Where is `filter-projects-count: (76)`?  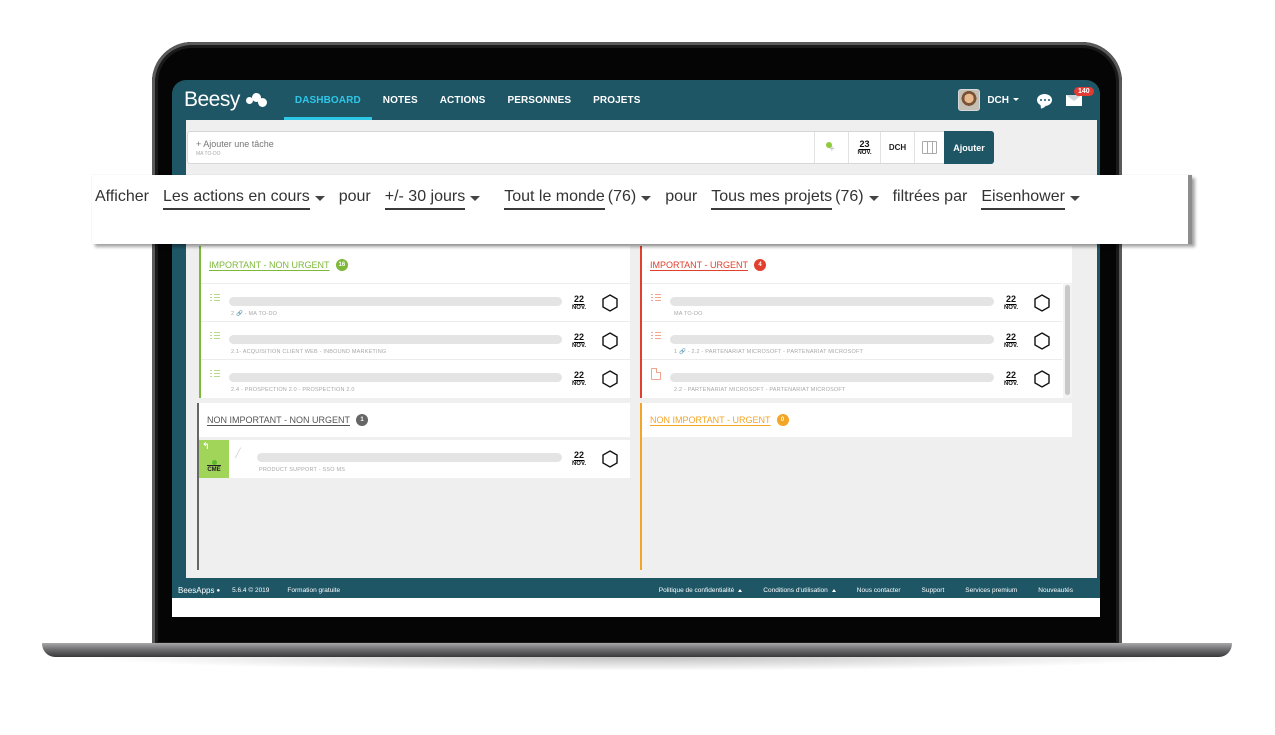
filter-projects-count: (76) is located at coordinates (849, 196).